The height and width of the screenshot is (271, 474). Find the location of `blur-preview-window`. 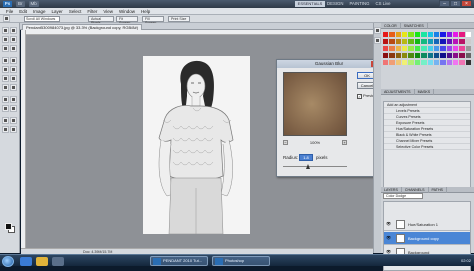

blur-preview-window is located at coordinates (315, 104).